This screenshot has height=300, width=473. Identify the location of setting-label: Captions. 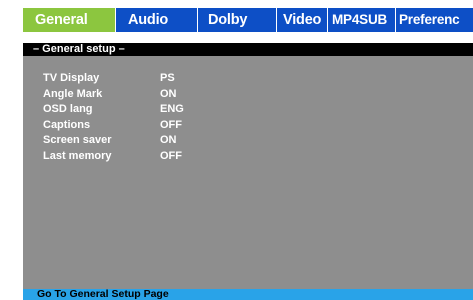
(67, 124).